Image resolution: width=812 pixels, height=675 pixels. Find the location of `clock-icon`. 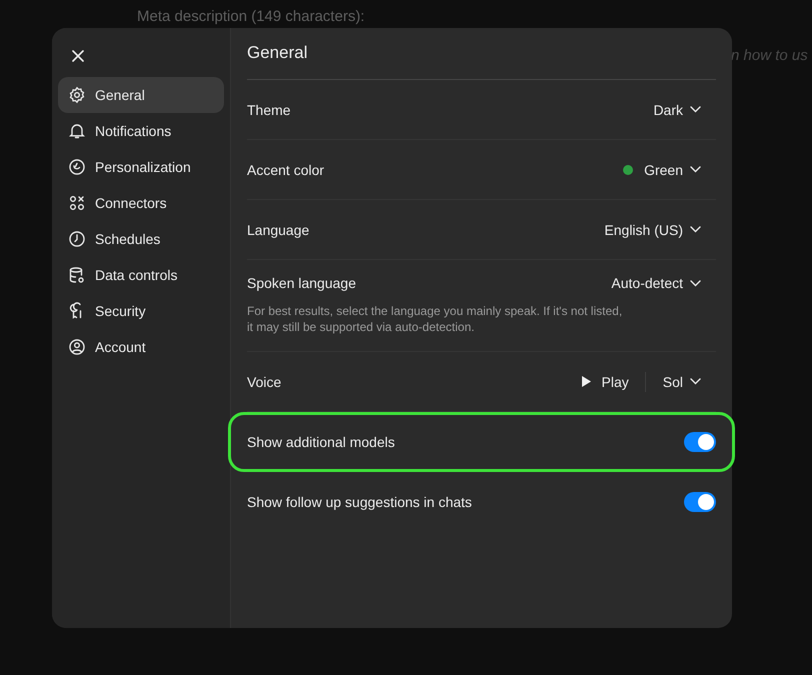

clock-icon is located at coordinates (77, 239).